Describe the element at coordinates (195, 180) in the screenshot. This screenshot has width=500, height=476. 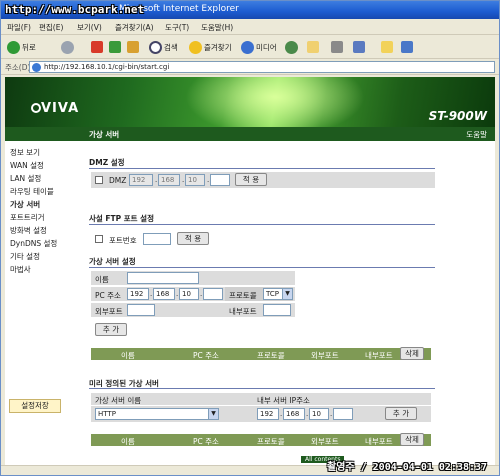
I see `dmz-ip-3: 10` at that location.